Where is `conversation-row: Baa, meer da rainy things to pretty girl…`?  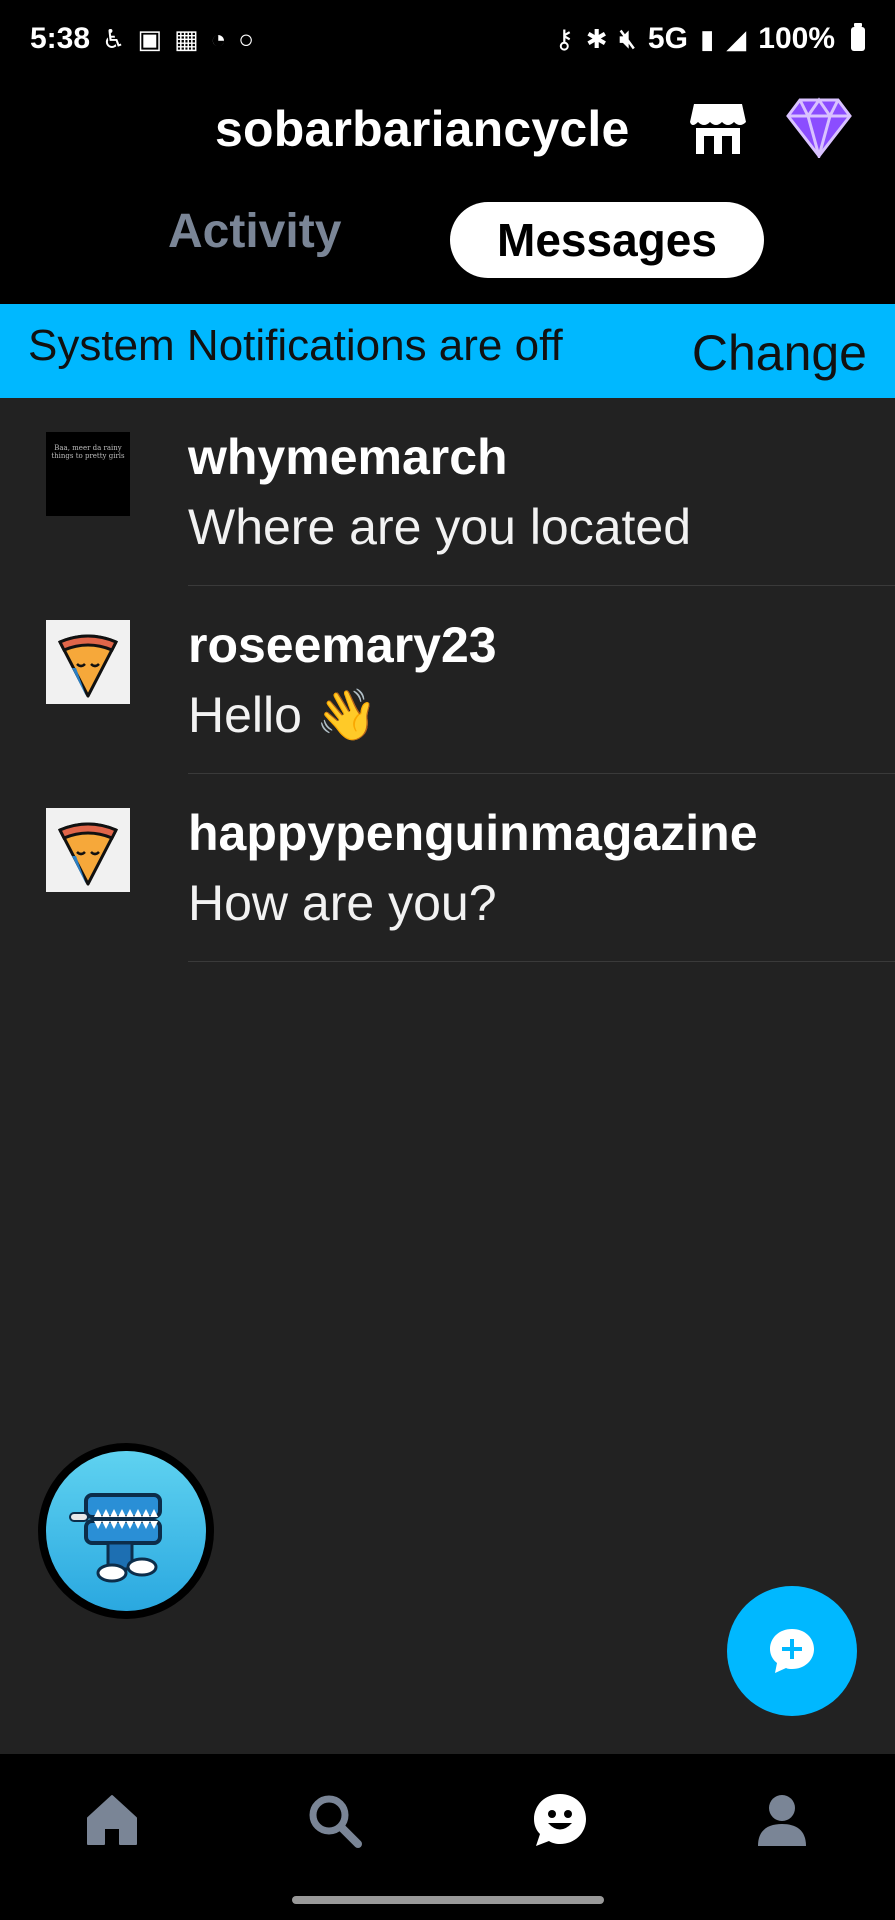 conversation-row: Baa, meer da rainy things to pretty girl… is located at coordinates (447, 492).